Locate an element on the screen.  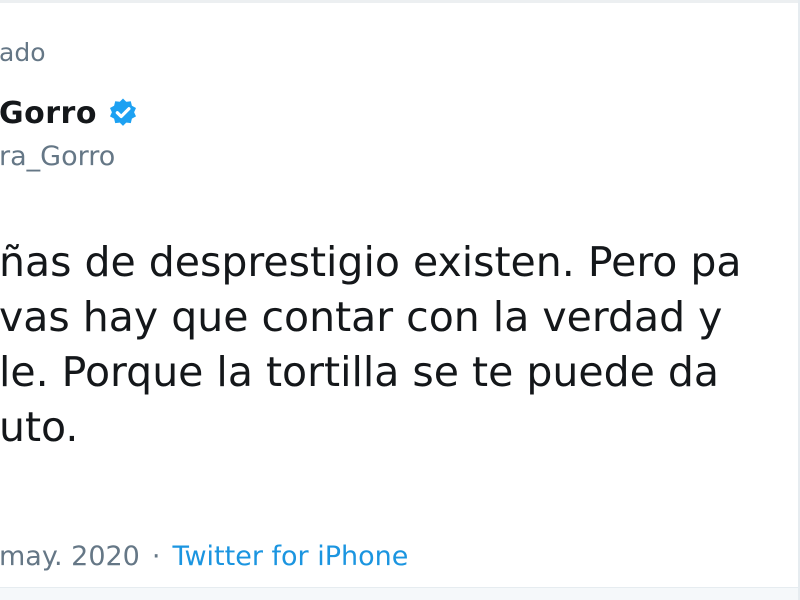
author-handle: ra_Gorro is located at coordinates (57, 157).